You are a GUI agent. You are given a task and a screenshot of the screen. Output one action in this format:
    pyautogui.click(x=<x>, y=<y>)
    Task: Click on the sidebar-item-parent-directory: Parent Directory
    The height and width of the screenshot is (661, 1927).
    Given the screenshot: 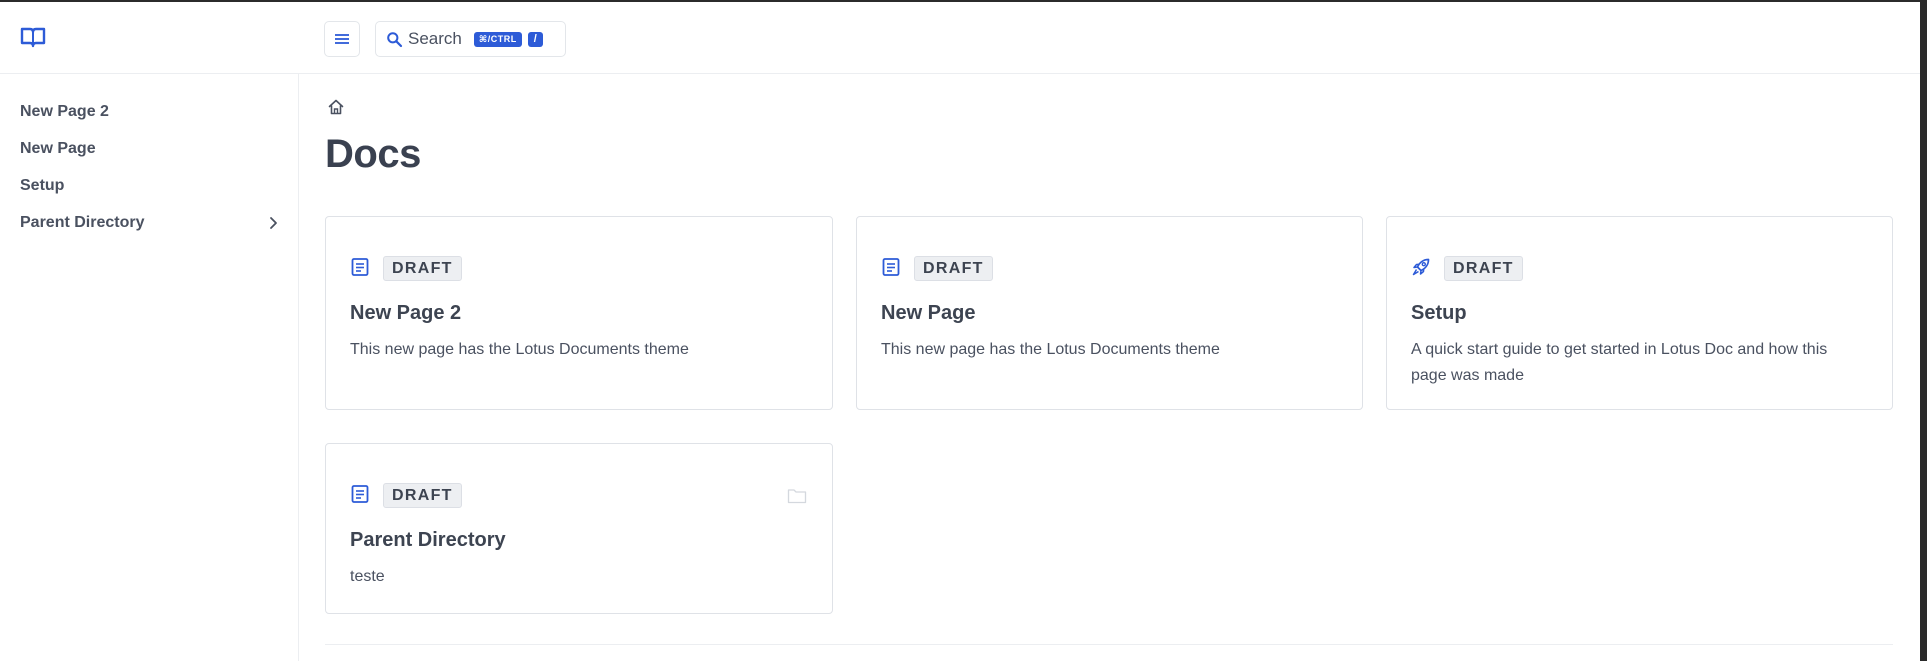 What is the action you would take?
    pyautogui.click(x=150, y=223)
    